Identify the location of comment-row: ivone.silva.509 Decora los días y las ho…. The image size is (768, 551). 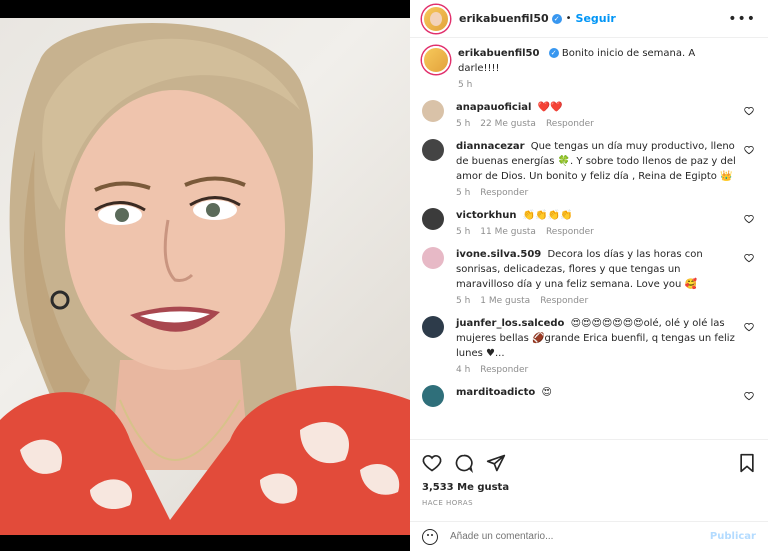
(589, 276).